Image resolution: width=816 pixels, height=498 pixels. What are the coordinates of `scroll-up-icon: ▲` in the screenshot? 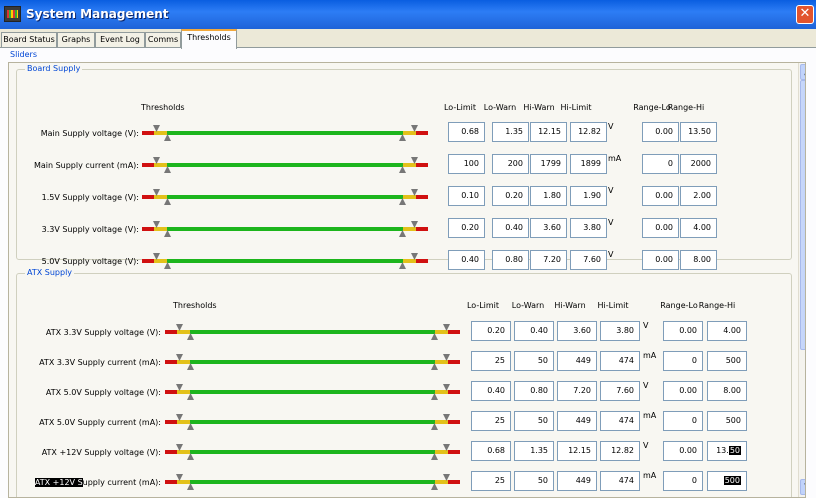 It's located at (802, 72).